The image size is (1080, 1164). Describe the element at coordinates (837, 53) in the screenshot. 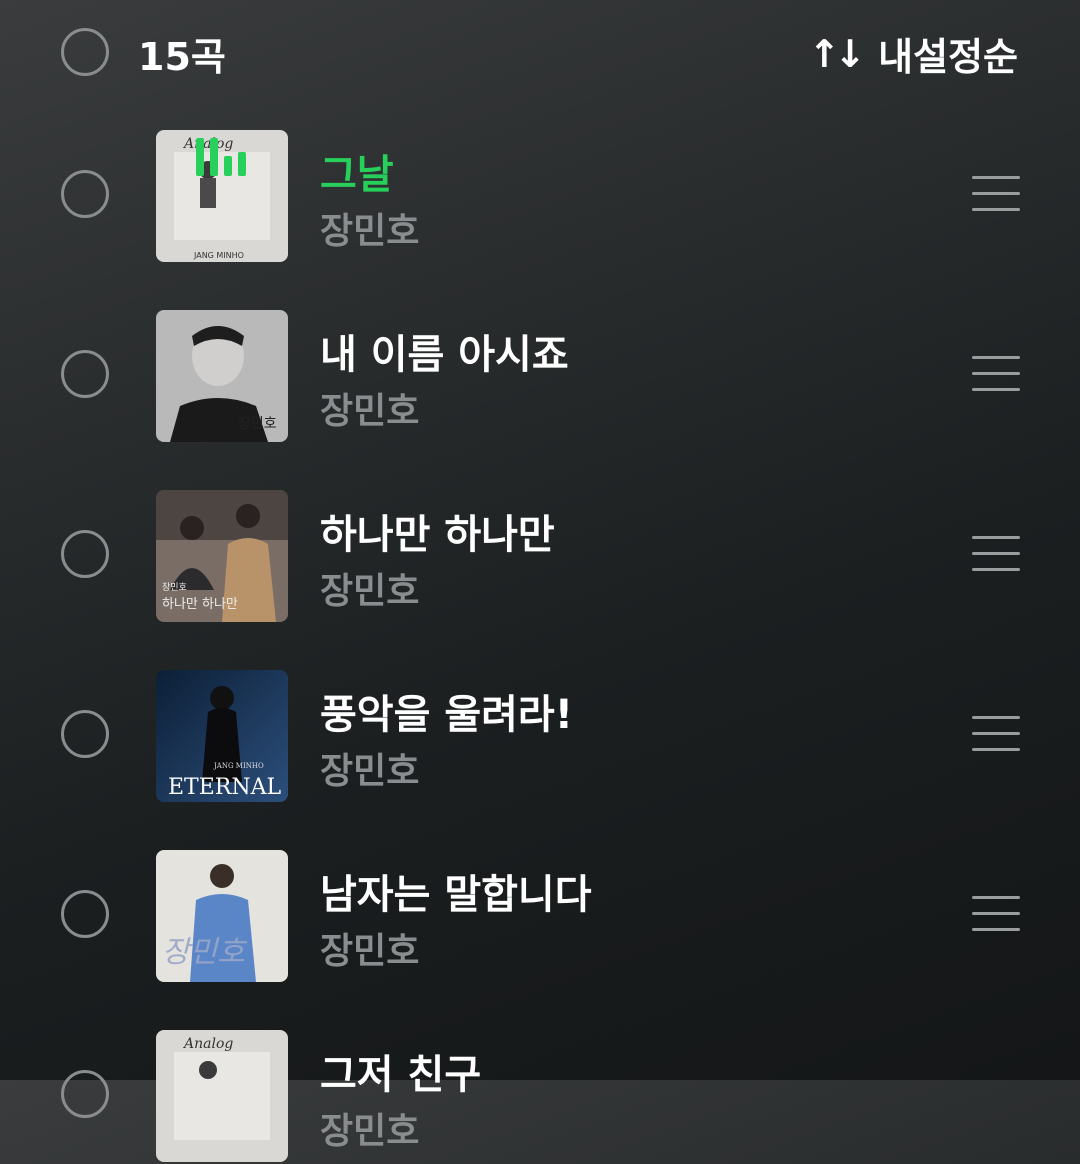

I see `sort-arrows-icon: ↑↓` at that location.